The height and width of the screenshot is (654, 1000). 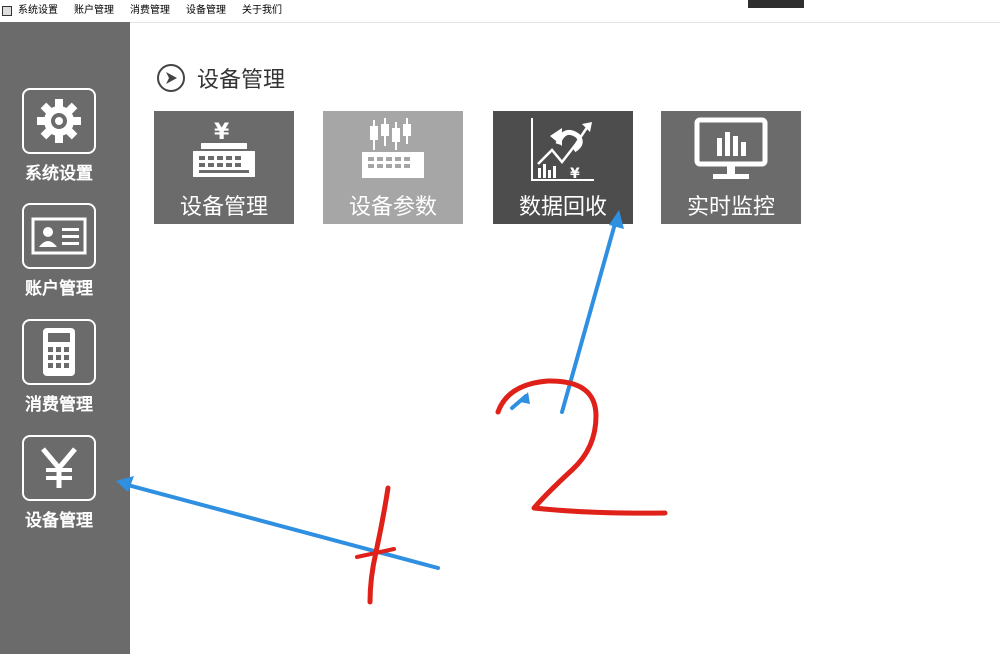 I want to click on cash-register-icon: ¥, so click(x=224, y=149).